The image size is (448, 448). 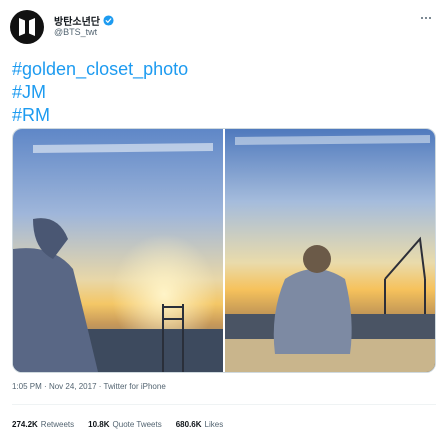 I want to click on likes-count: 680.6K, so click(x=188, y=424).